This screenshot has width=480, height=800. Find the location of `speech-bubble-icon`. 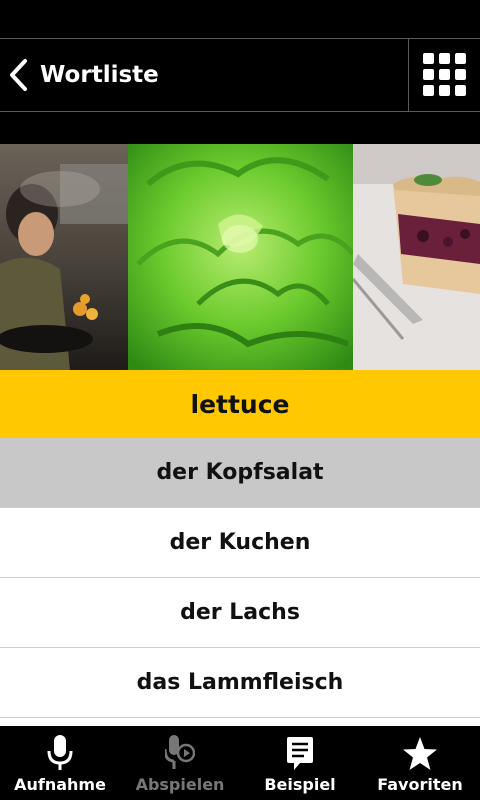

speech-bubble-icon is located at coordinates (300, 753).